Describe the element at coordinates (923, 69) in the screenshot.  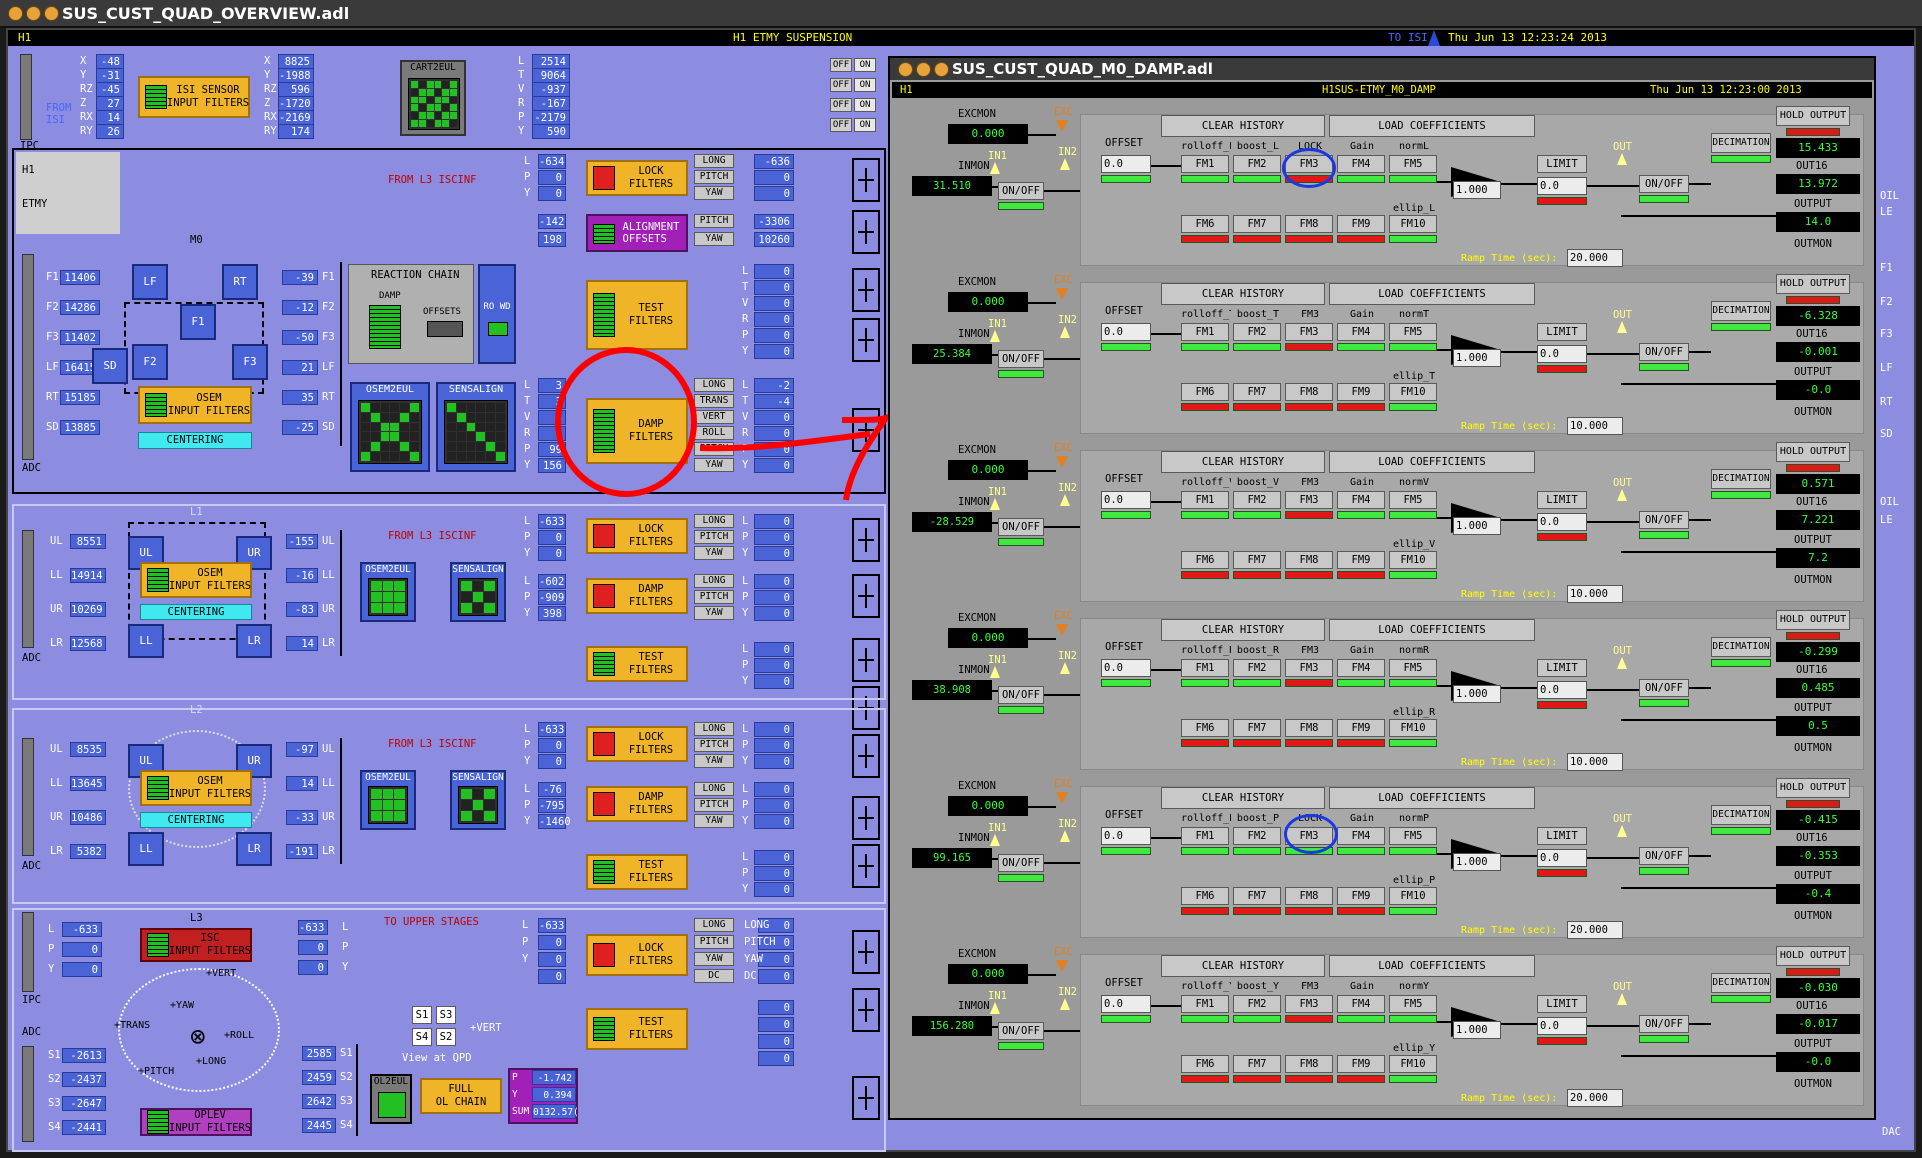
I see `damp-minimize-button` at that location.